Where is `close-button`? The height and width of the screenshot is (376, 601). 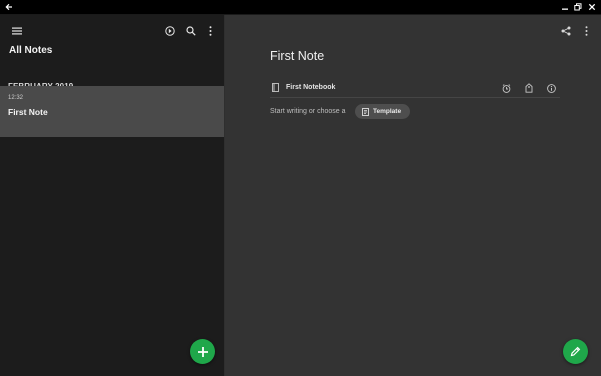
close-button is located at coordinates (592, 7).